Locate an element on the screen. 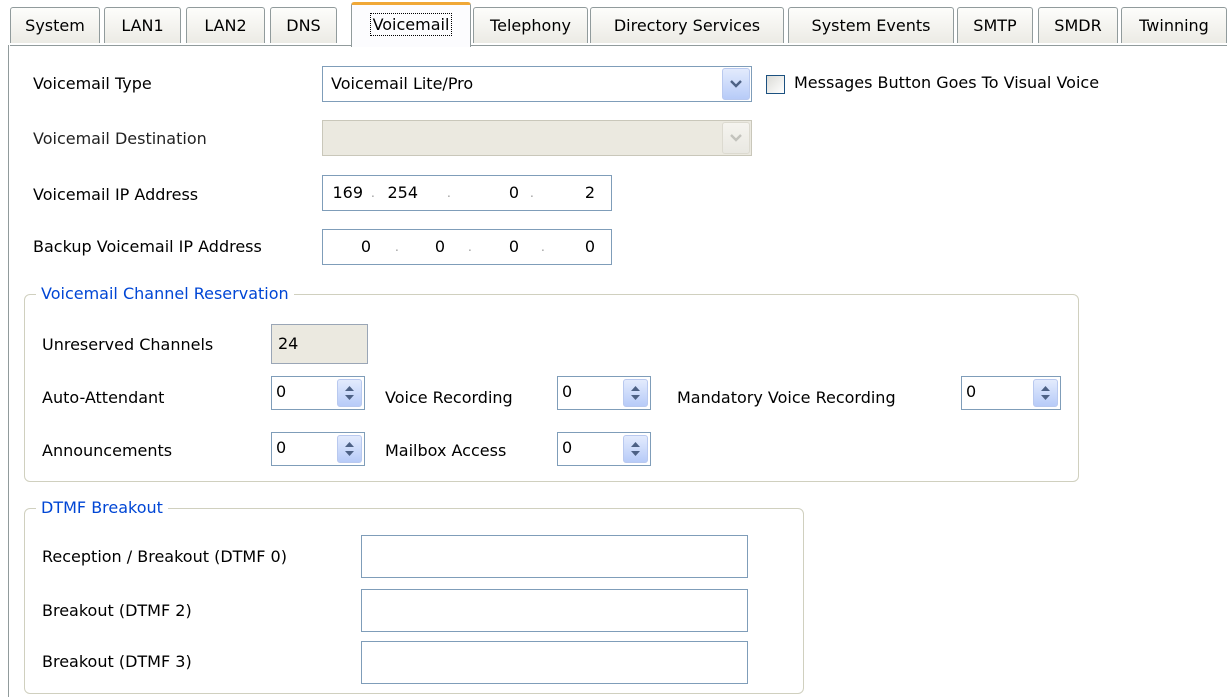  announcements-value: 0 is located at coordinates (281, 447).